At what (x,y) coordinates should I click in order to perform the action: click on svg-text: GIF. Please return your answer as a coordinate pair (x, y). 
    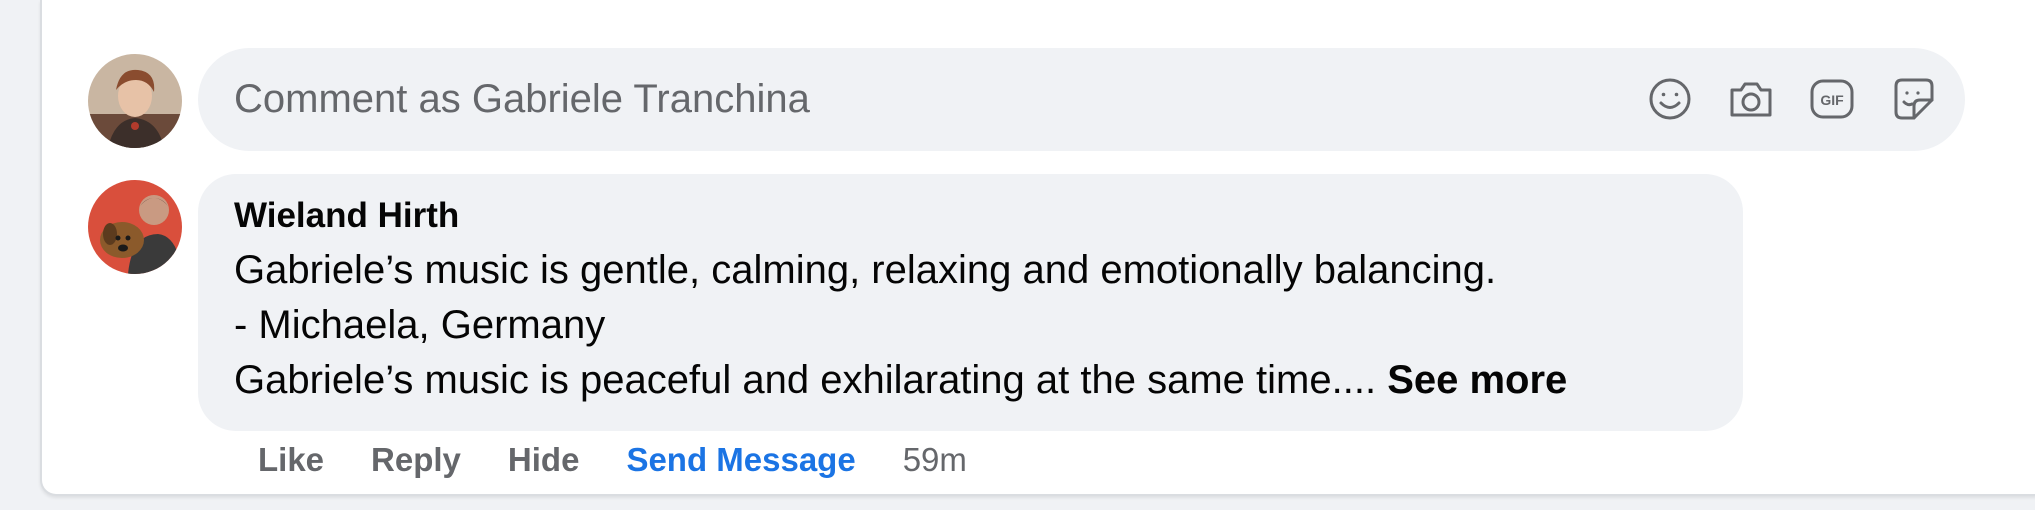
    Looking at the image, I should click on (1832, 100).